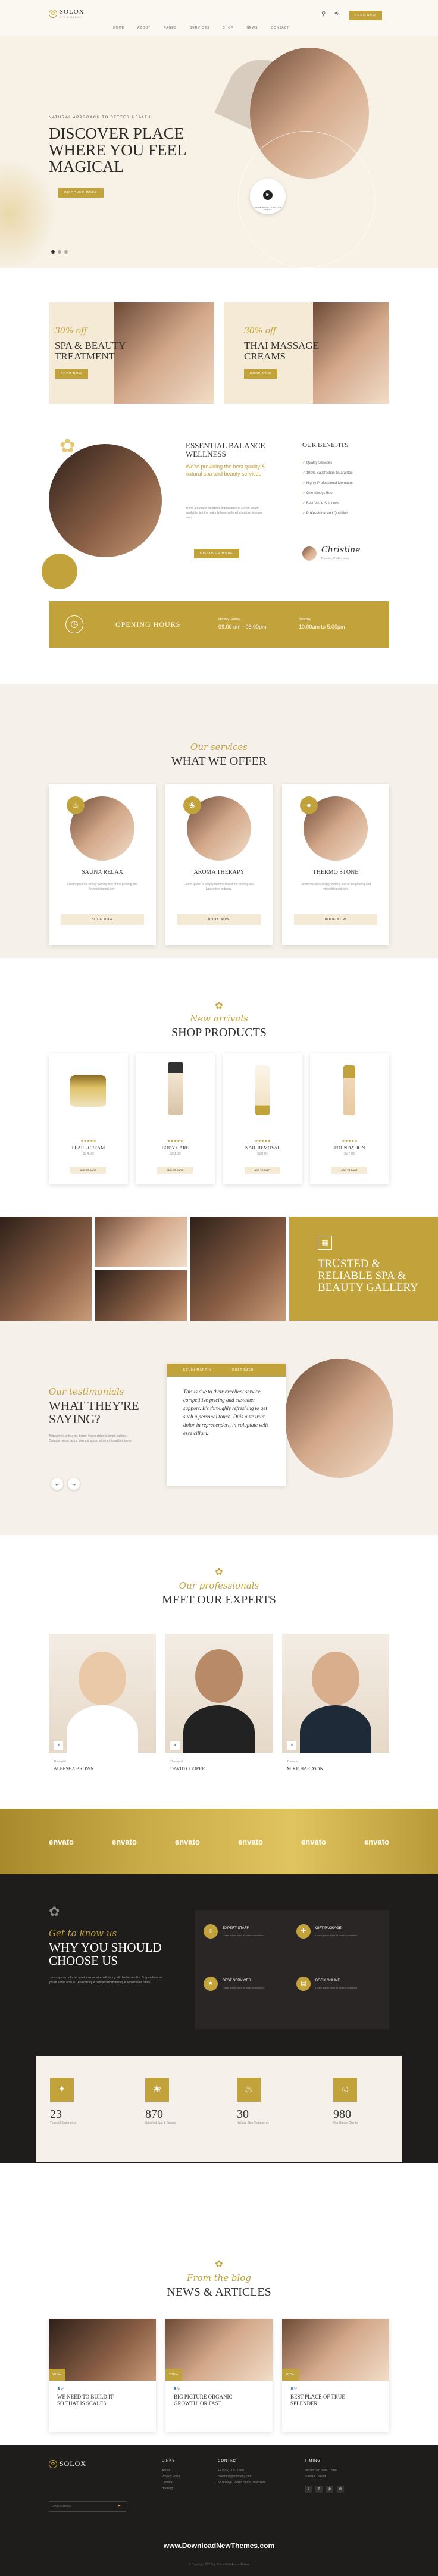 The width and height of the screenshot is (438, 2576). What do you see at coordinates (268, 196) in the screenshot?
I see `hero-video-badge: ▶ SPA & BEAUTY • WATCH VIDEO •` at bounding box center [268, 196].